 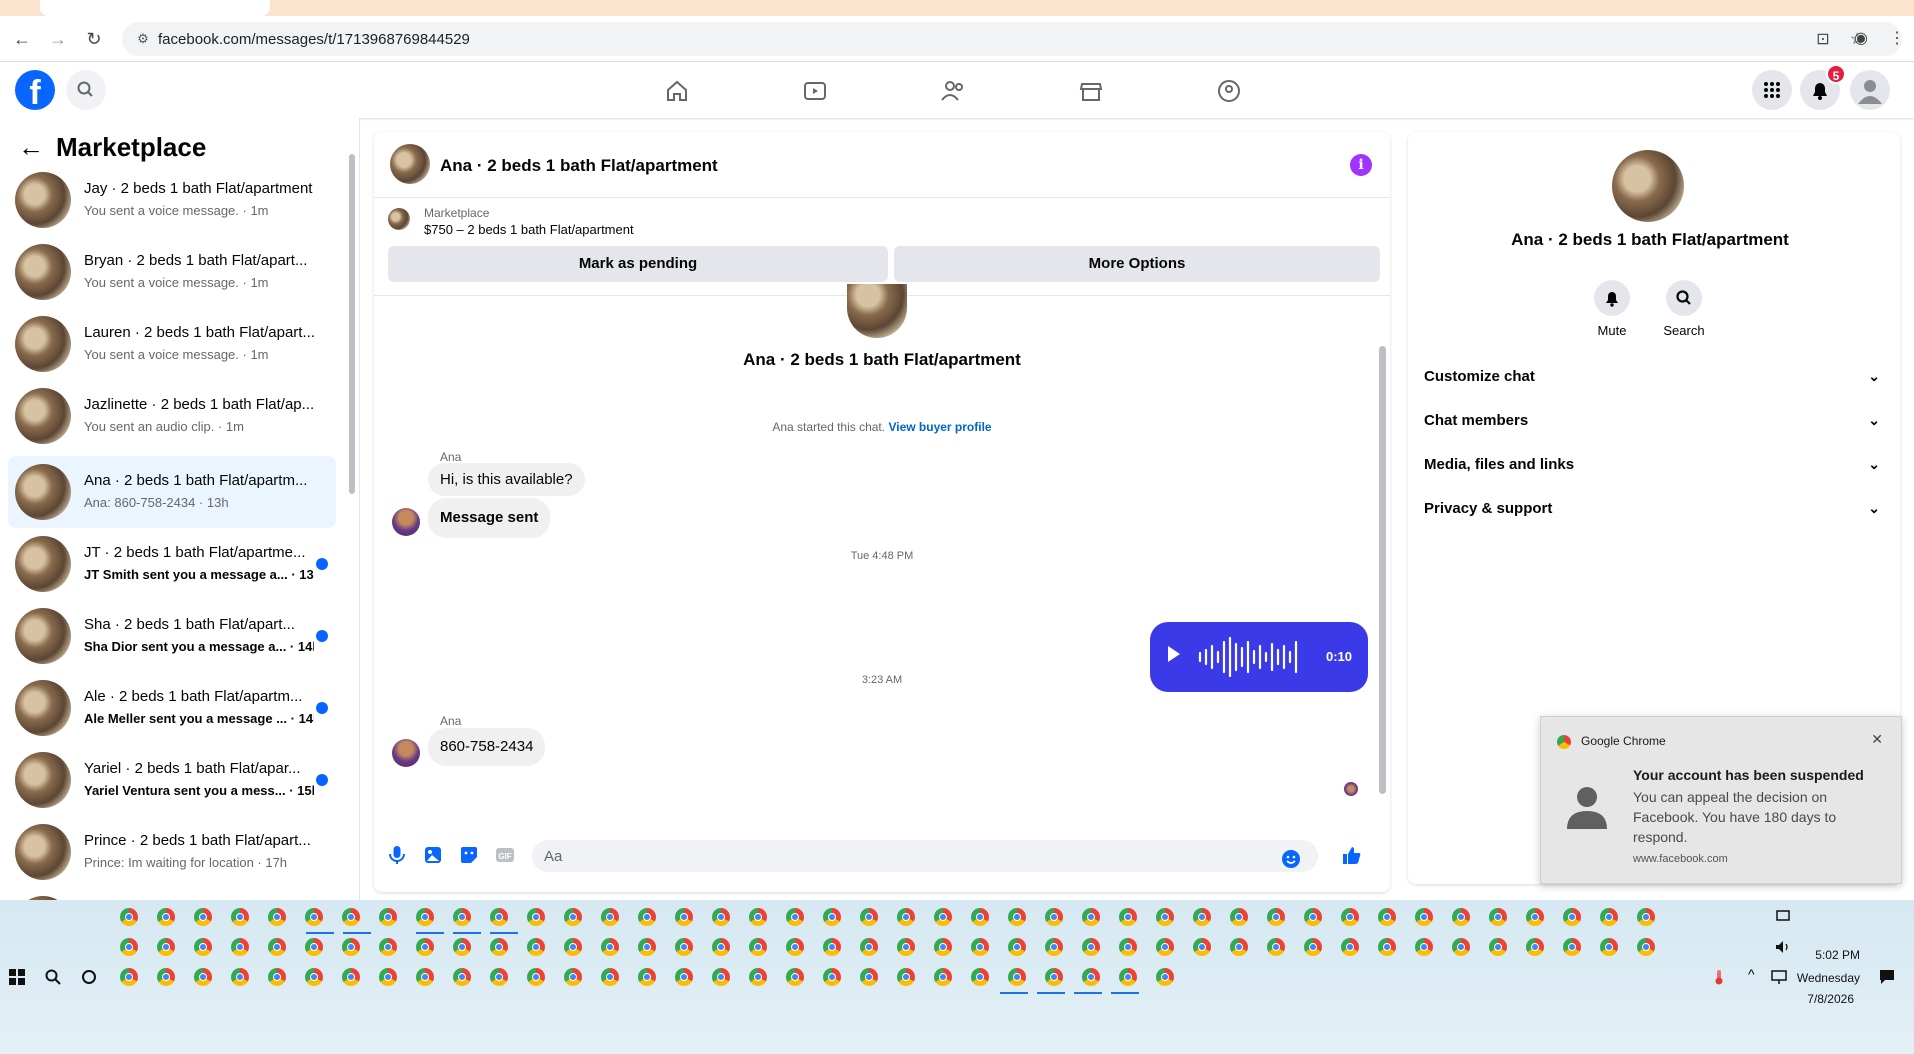 I want to click on tray-date: 7/8/2026, so click(x=1822, y=999).